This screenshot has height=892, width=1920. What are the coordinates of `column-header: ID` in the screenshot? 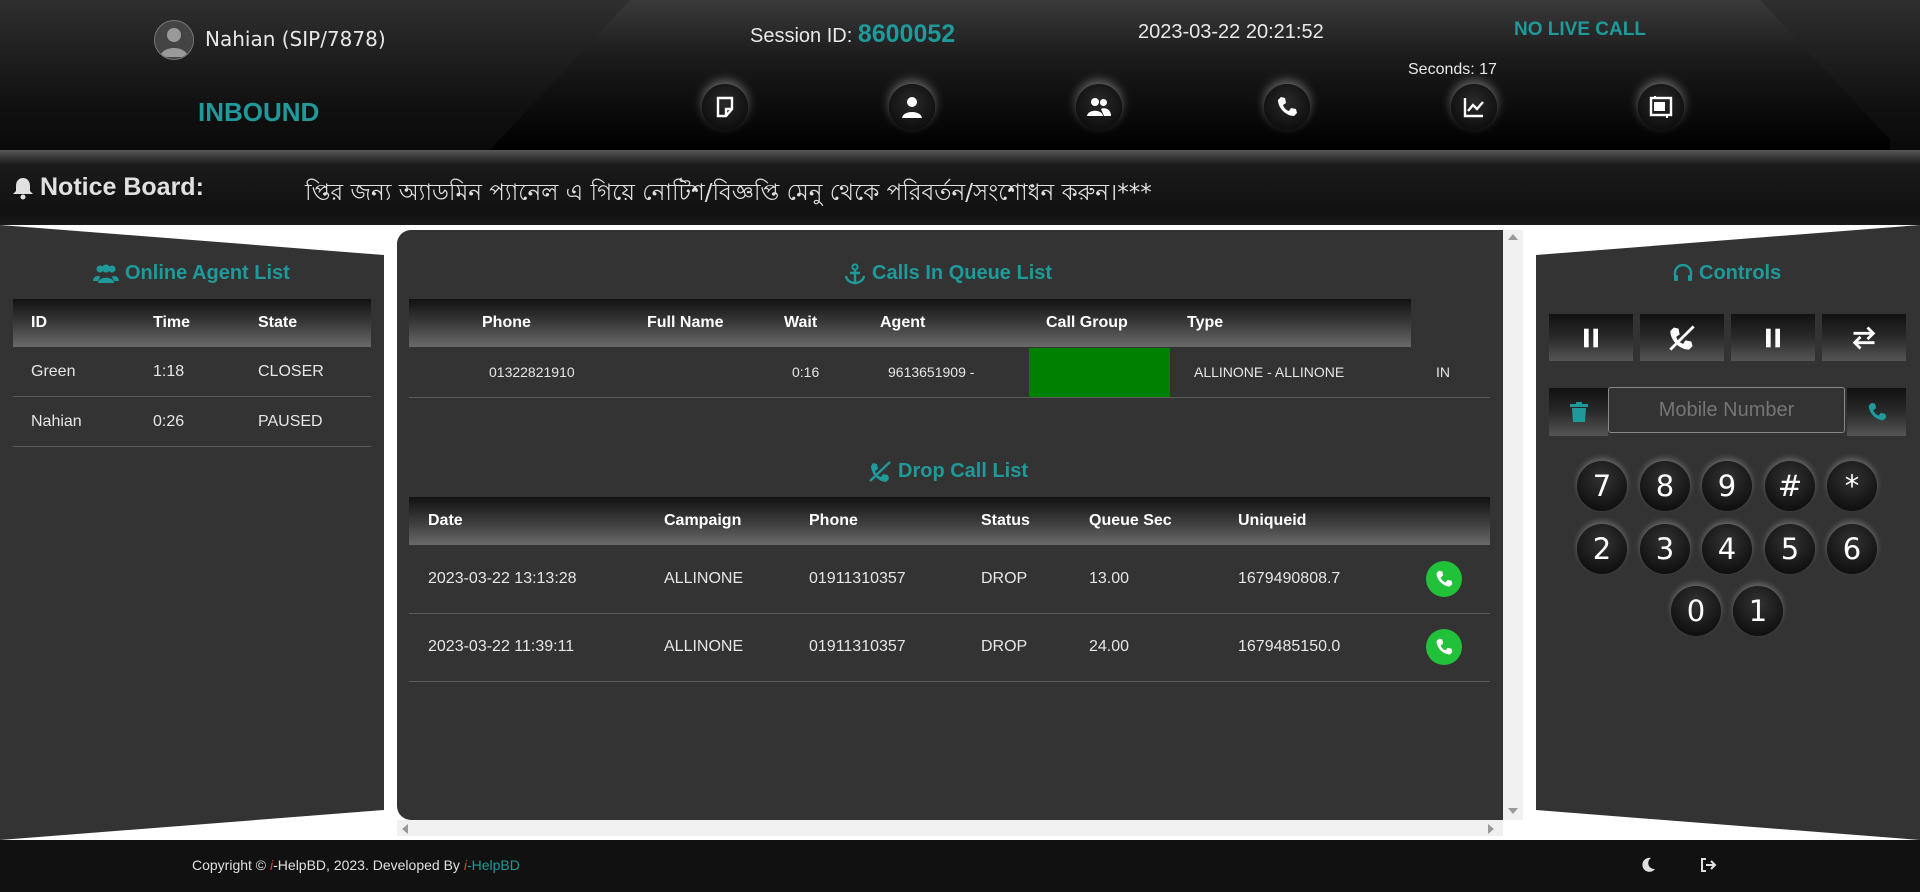 It's located at (39, 322).